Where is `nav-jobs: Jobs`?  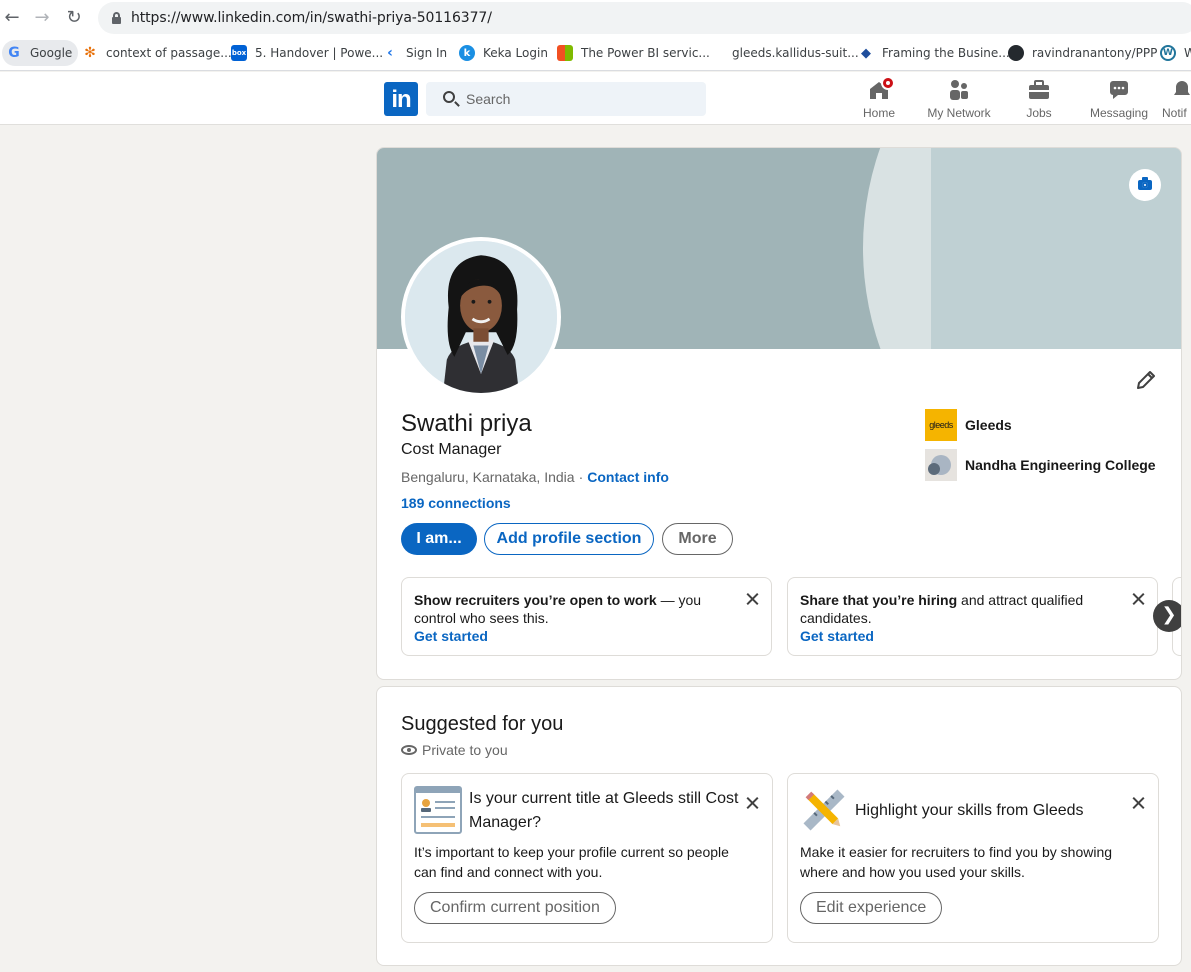
nav-jobs: Jobs is located at coordinates (1039, 98).